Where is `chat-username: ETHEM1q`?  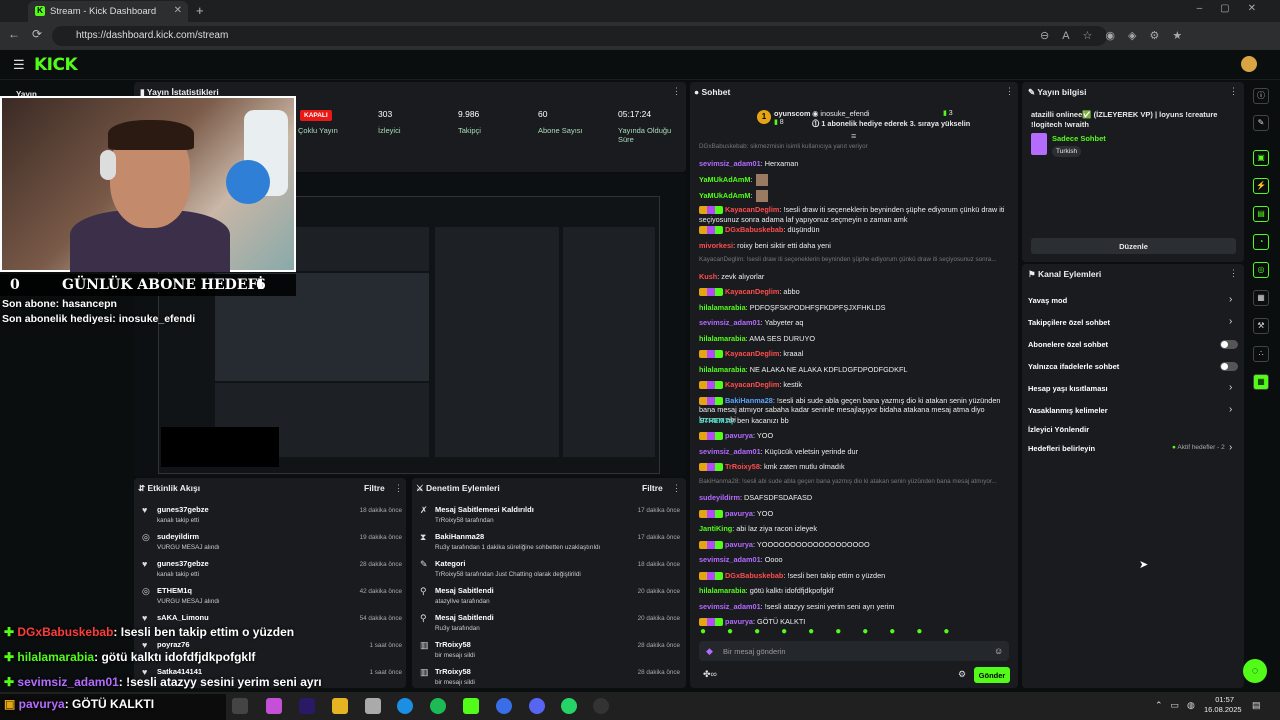 chat-username: ETHEM1q is located at coordinates (716, 420).